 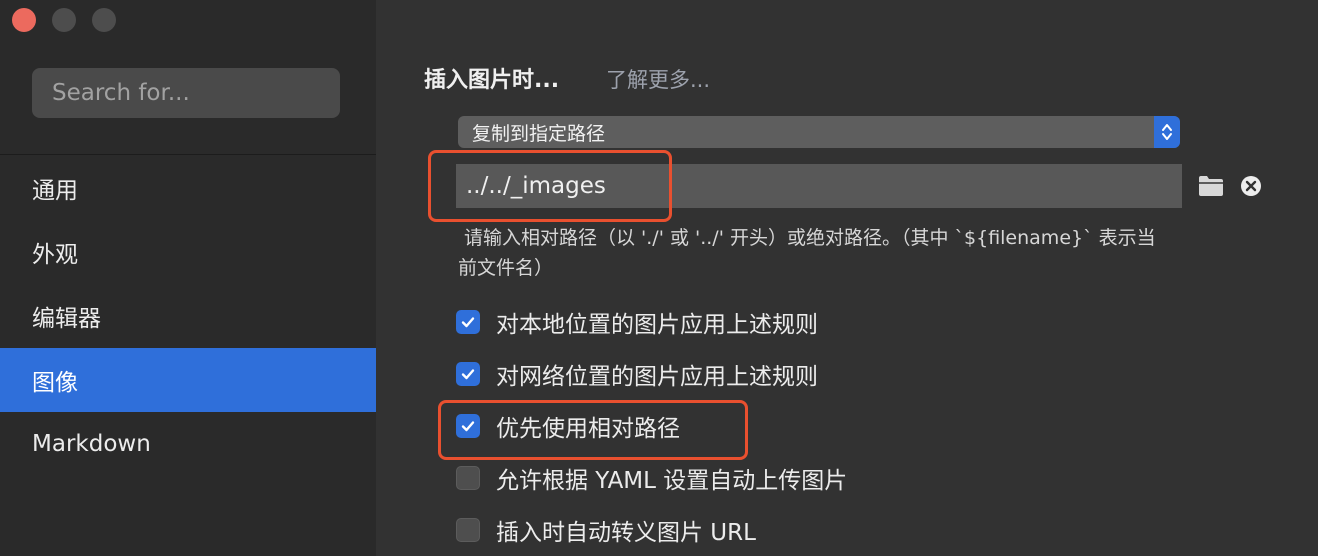 What do you see at coordinates (672, 481) in the screenshot?
I see `option-label: 允许根据 YAML 设置自动上传图片` at bounding box center [672, 481].